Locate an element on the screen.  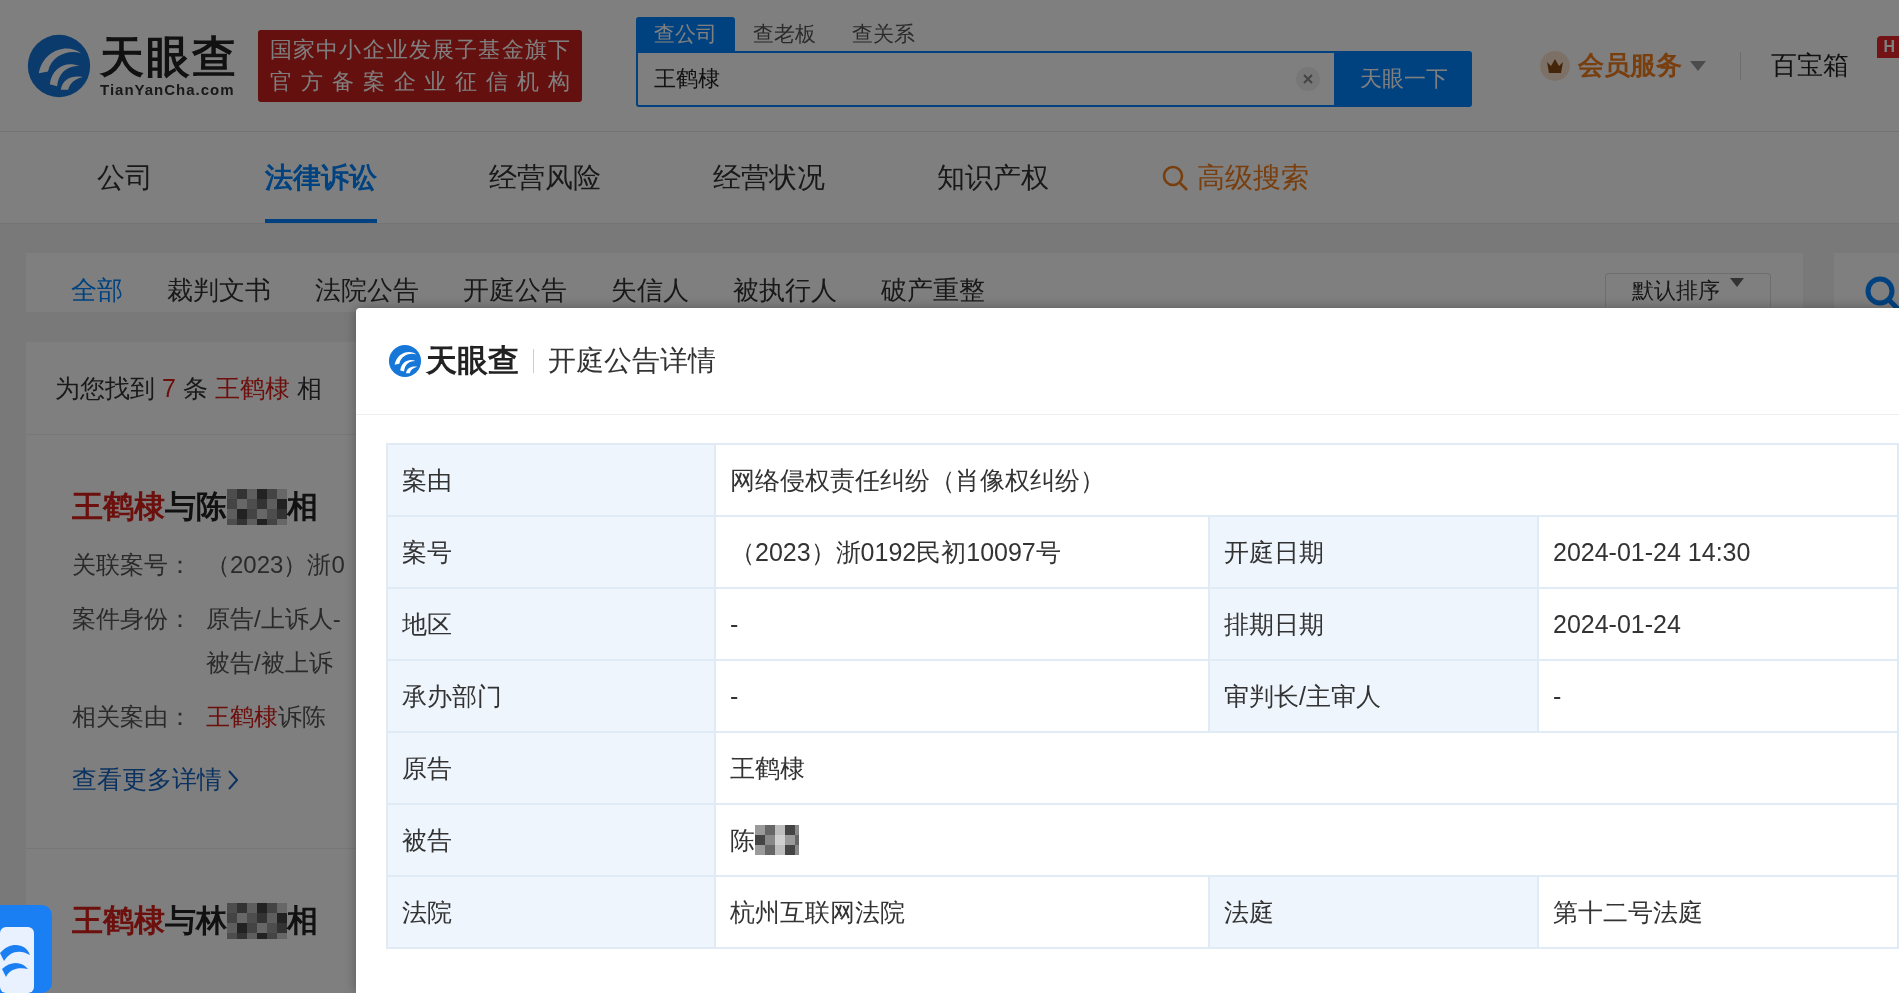
toolbox-link: 百宝箱 is located at coordinates (1810, 65).